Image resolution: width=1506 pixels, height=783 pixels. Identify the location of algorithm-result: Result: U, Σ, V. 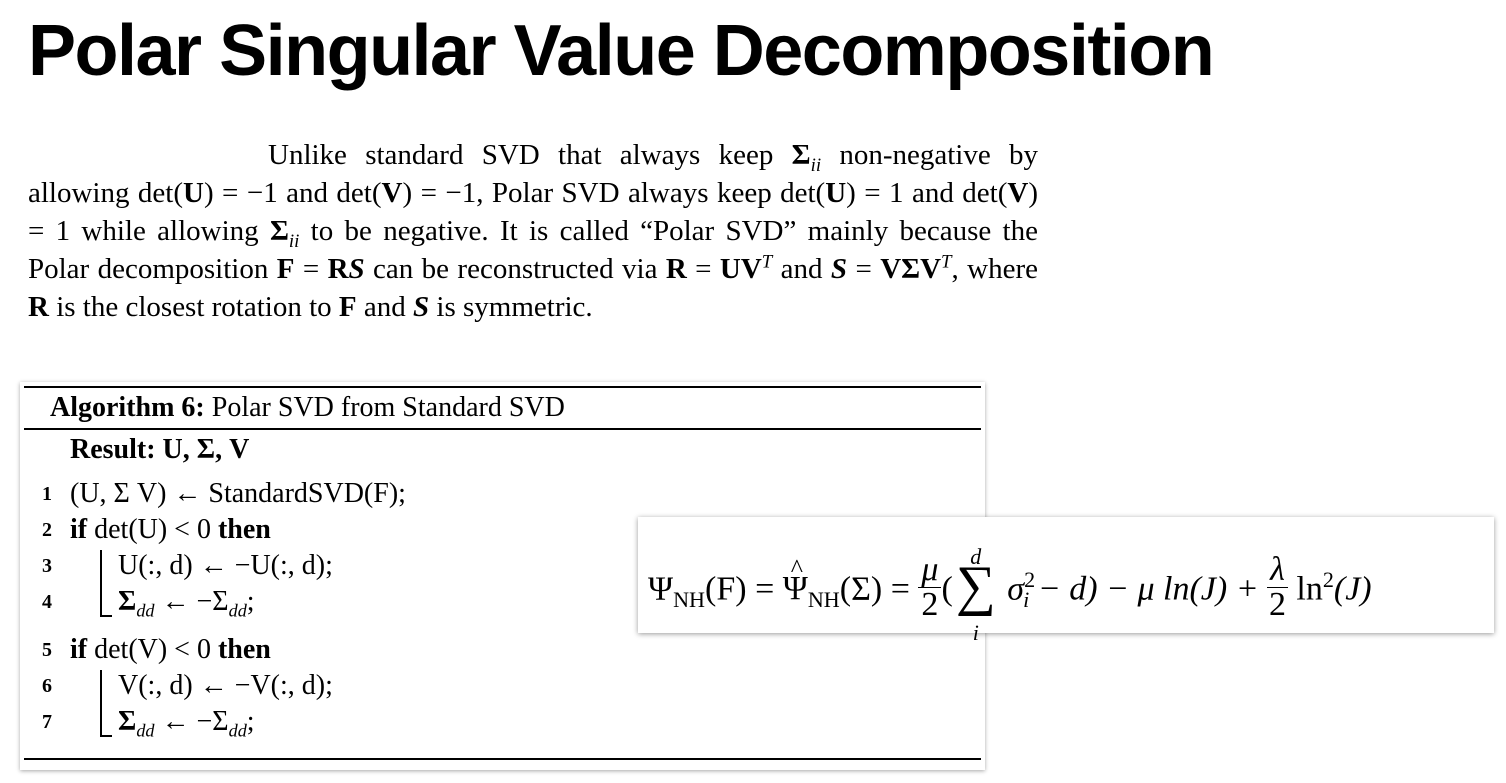
(160, 449).